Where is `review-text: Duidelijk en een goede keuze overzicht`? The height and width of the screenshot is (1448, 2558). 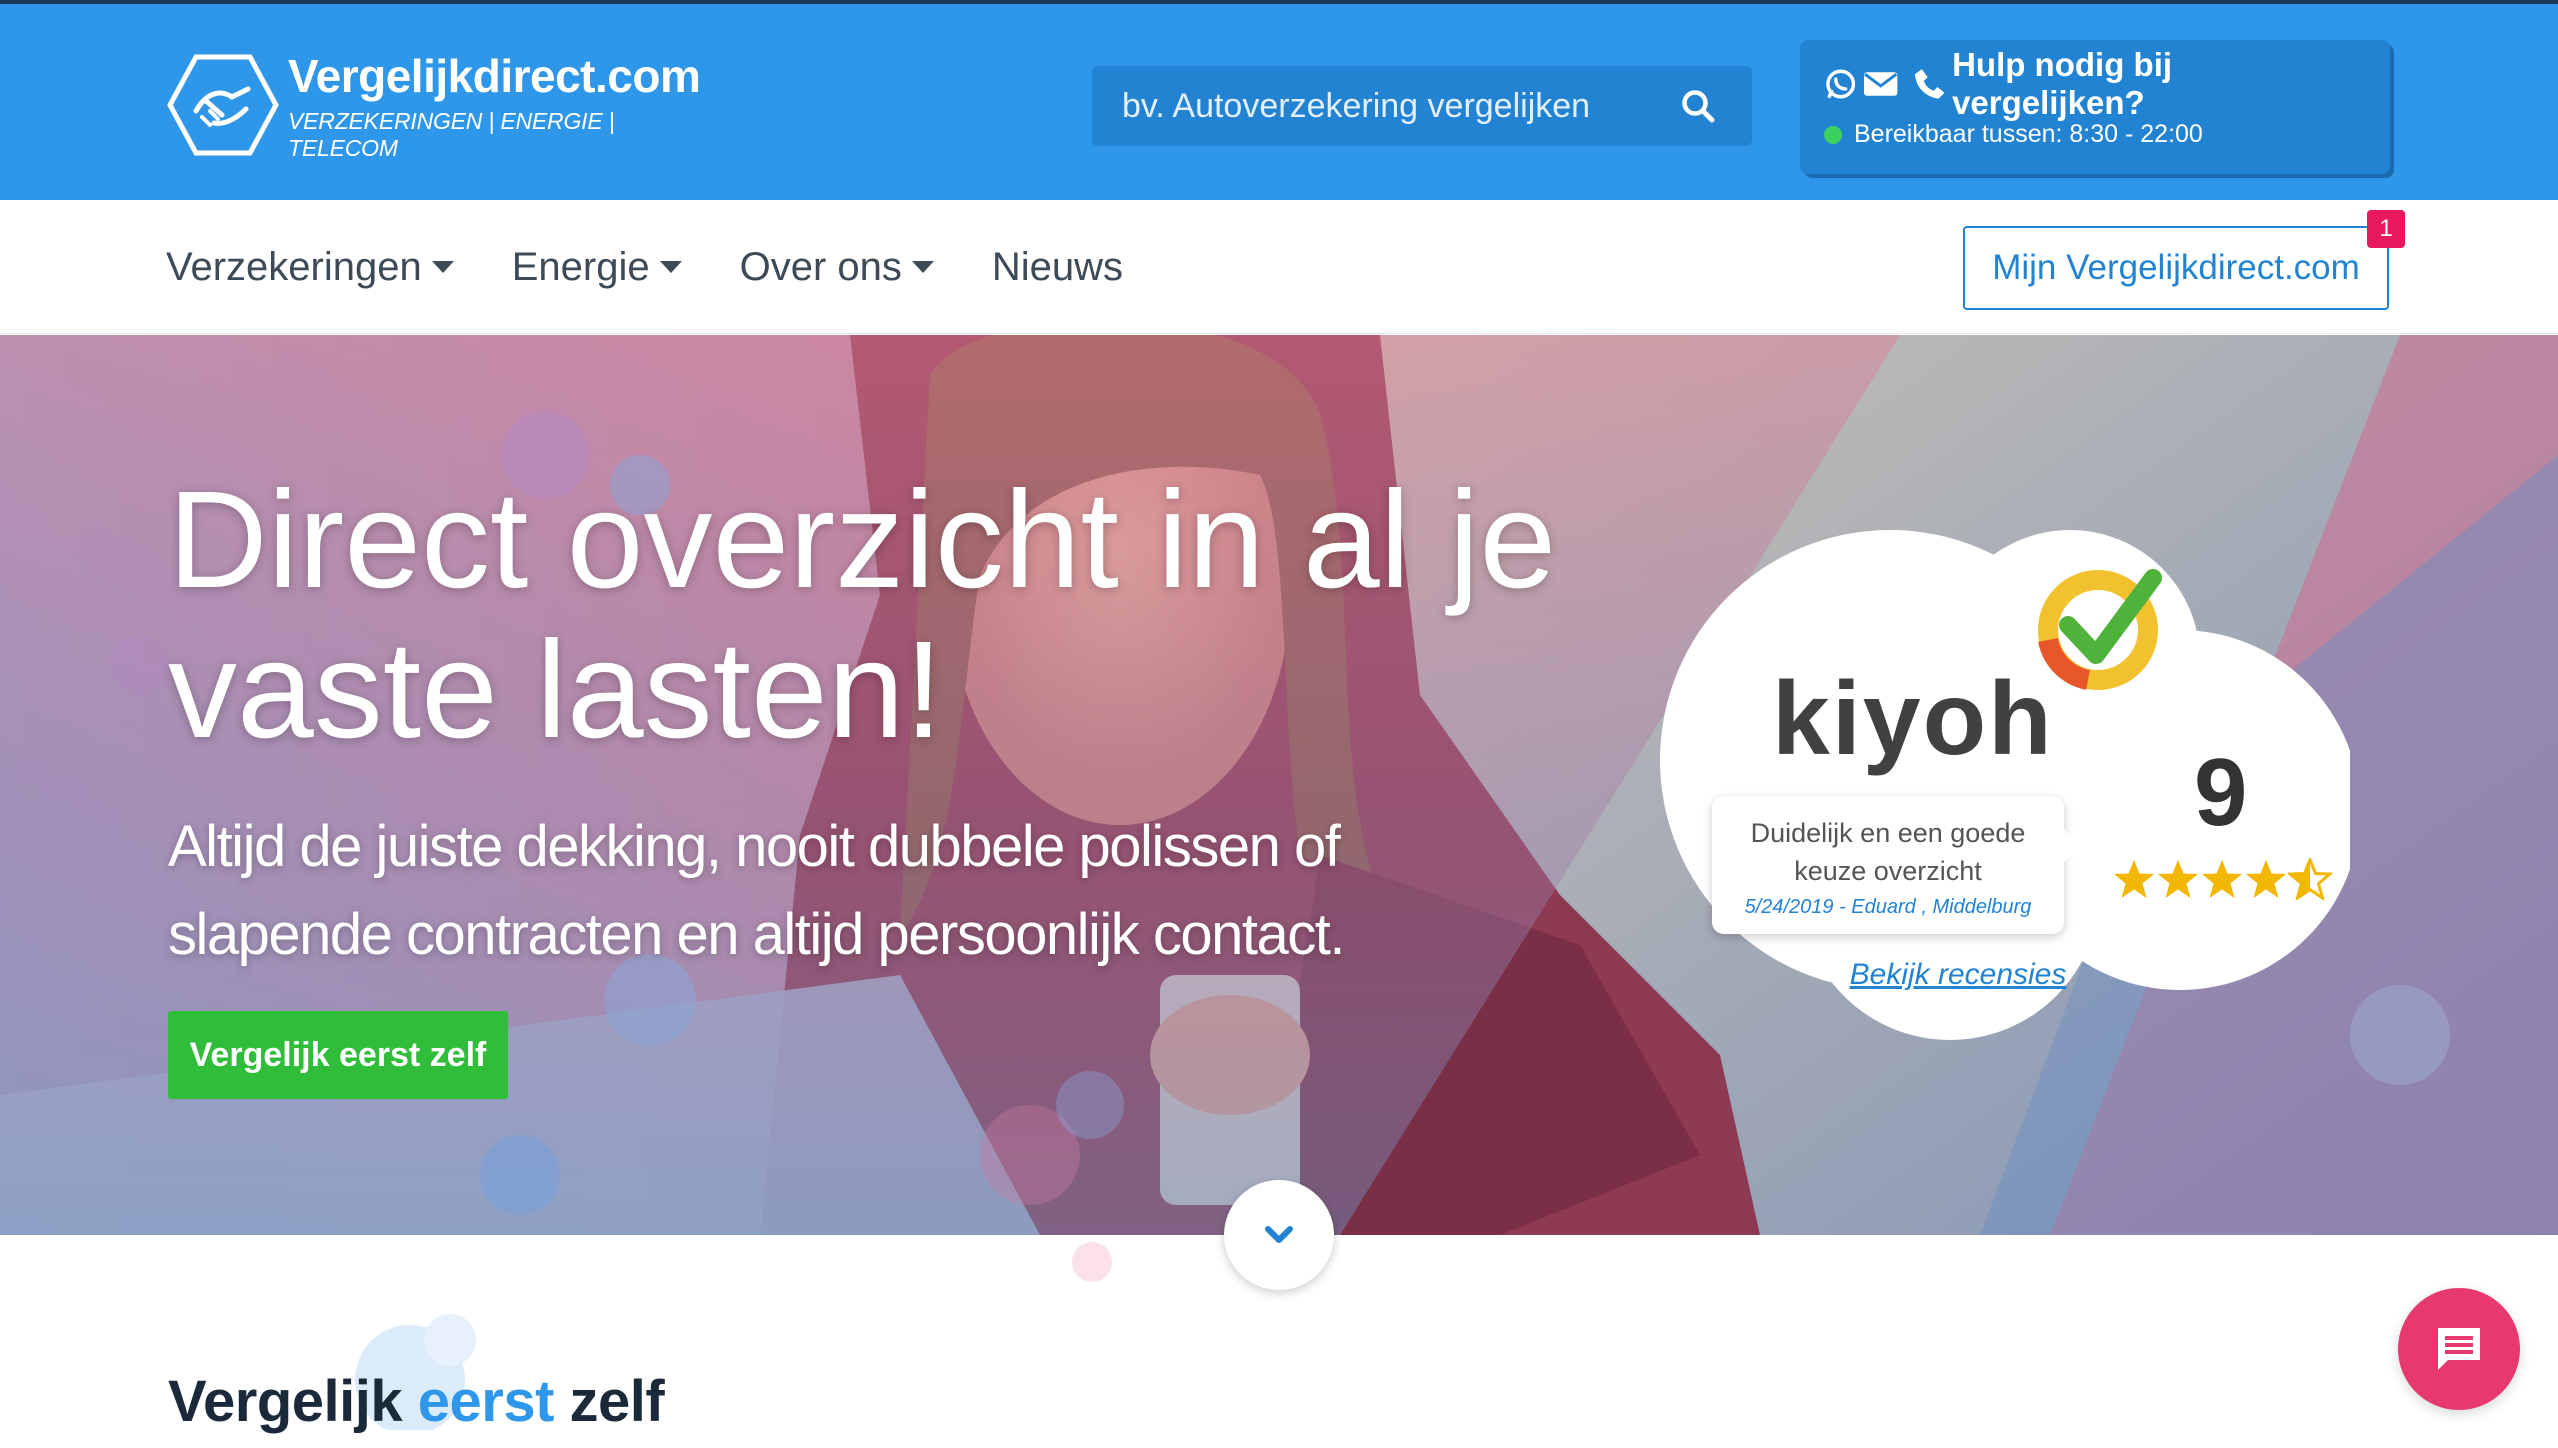
review-text: Duidelijk en een goede keuze overzicht is located at coordinates (1888, 852).